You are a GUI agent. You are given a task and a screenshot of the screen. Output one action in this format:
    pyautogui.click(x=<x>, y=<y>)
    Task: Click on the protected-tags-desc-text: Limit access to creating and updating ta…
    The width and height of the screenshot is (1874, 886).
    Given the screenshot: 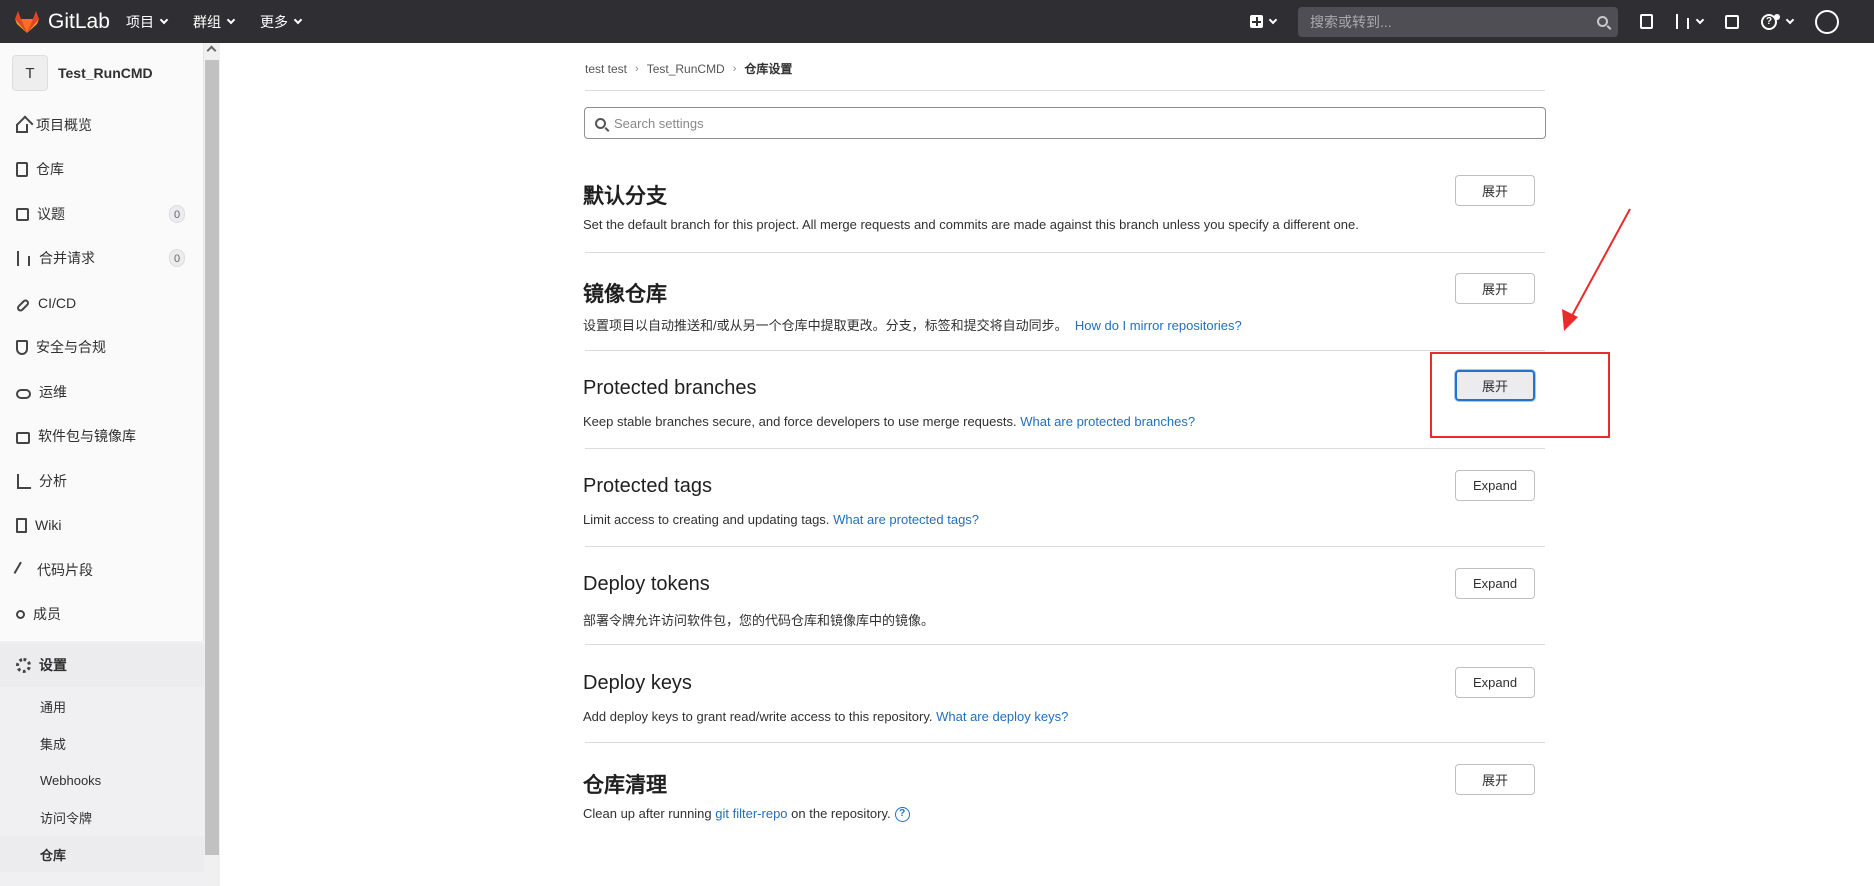 What is the action you would take?
    pyautogui.click(x=706, y=519)
    